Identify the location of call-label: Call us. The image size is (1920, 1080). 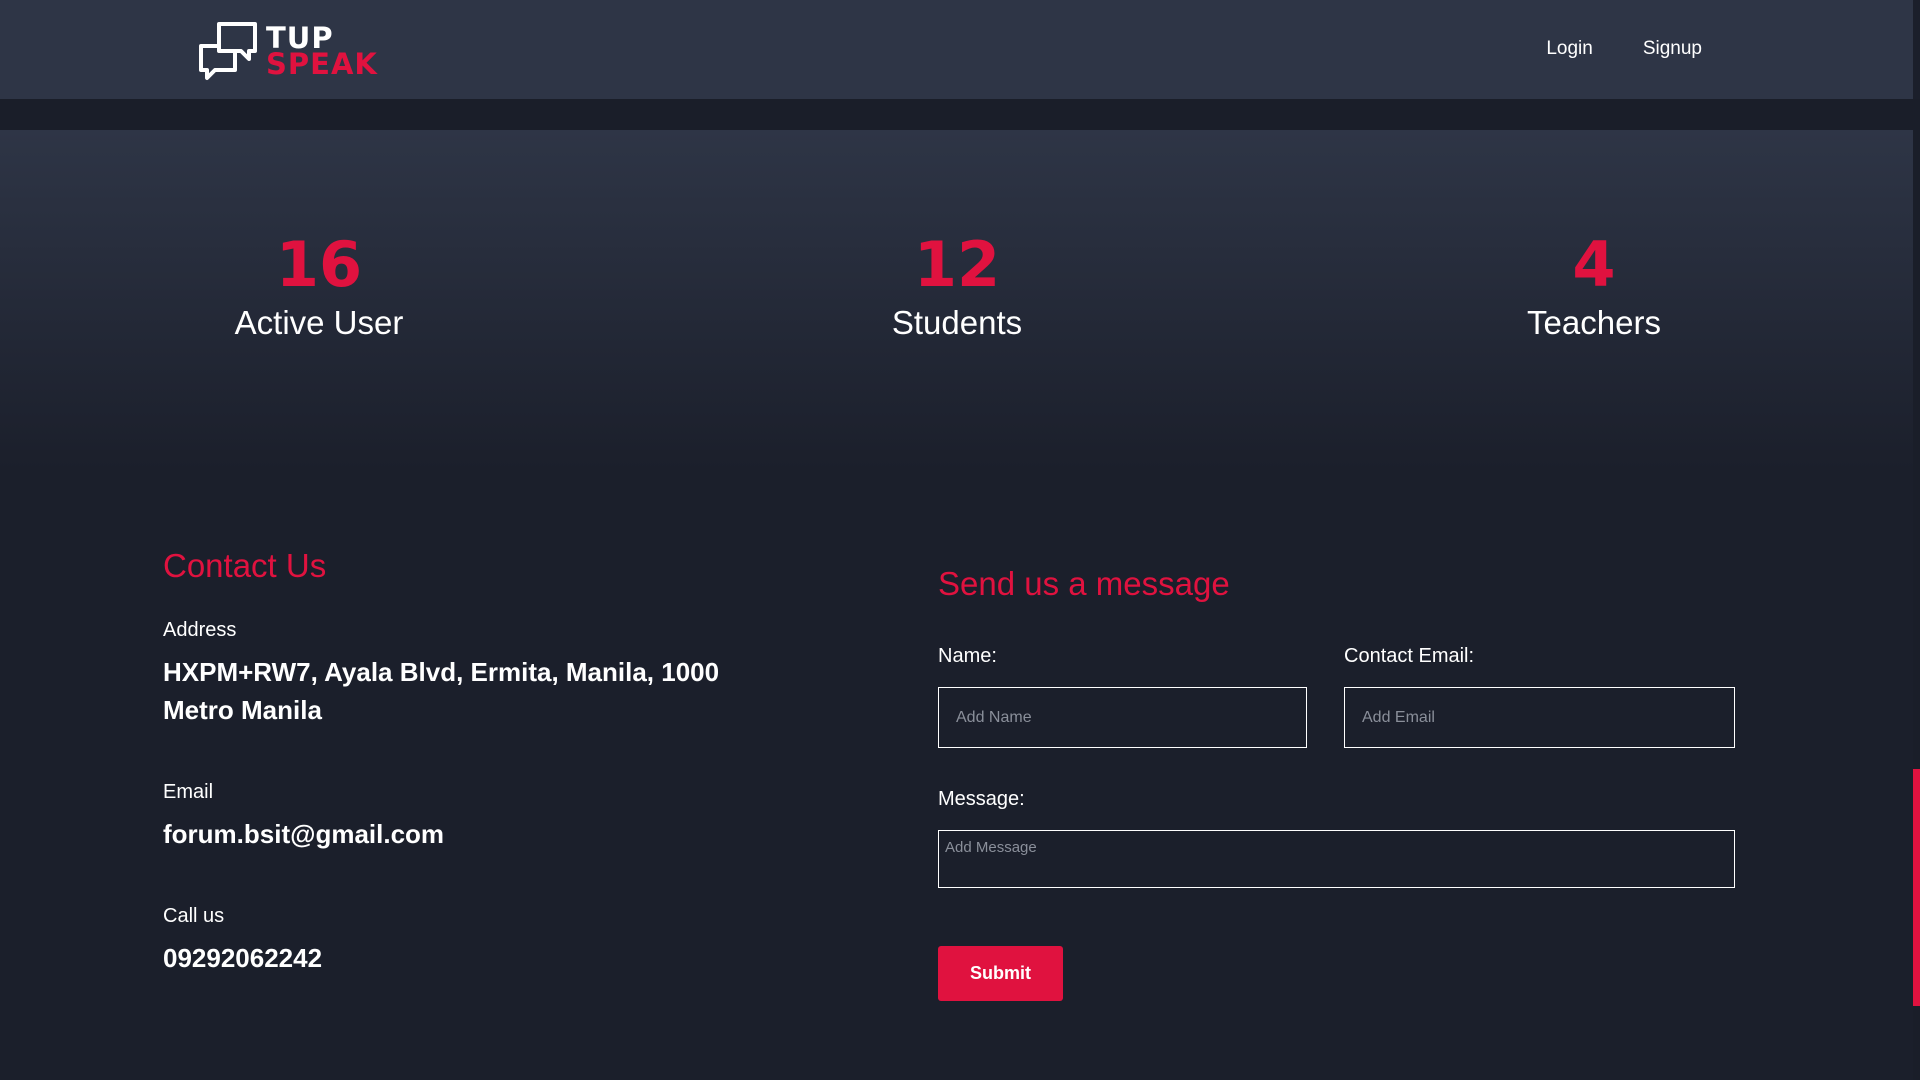
(194, 916).